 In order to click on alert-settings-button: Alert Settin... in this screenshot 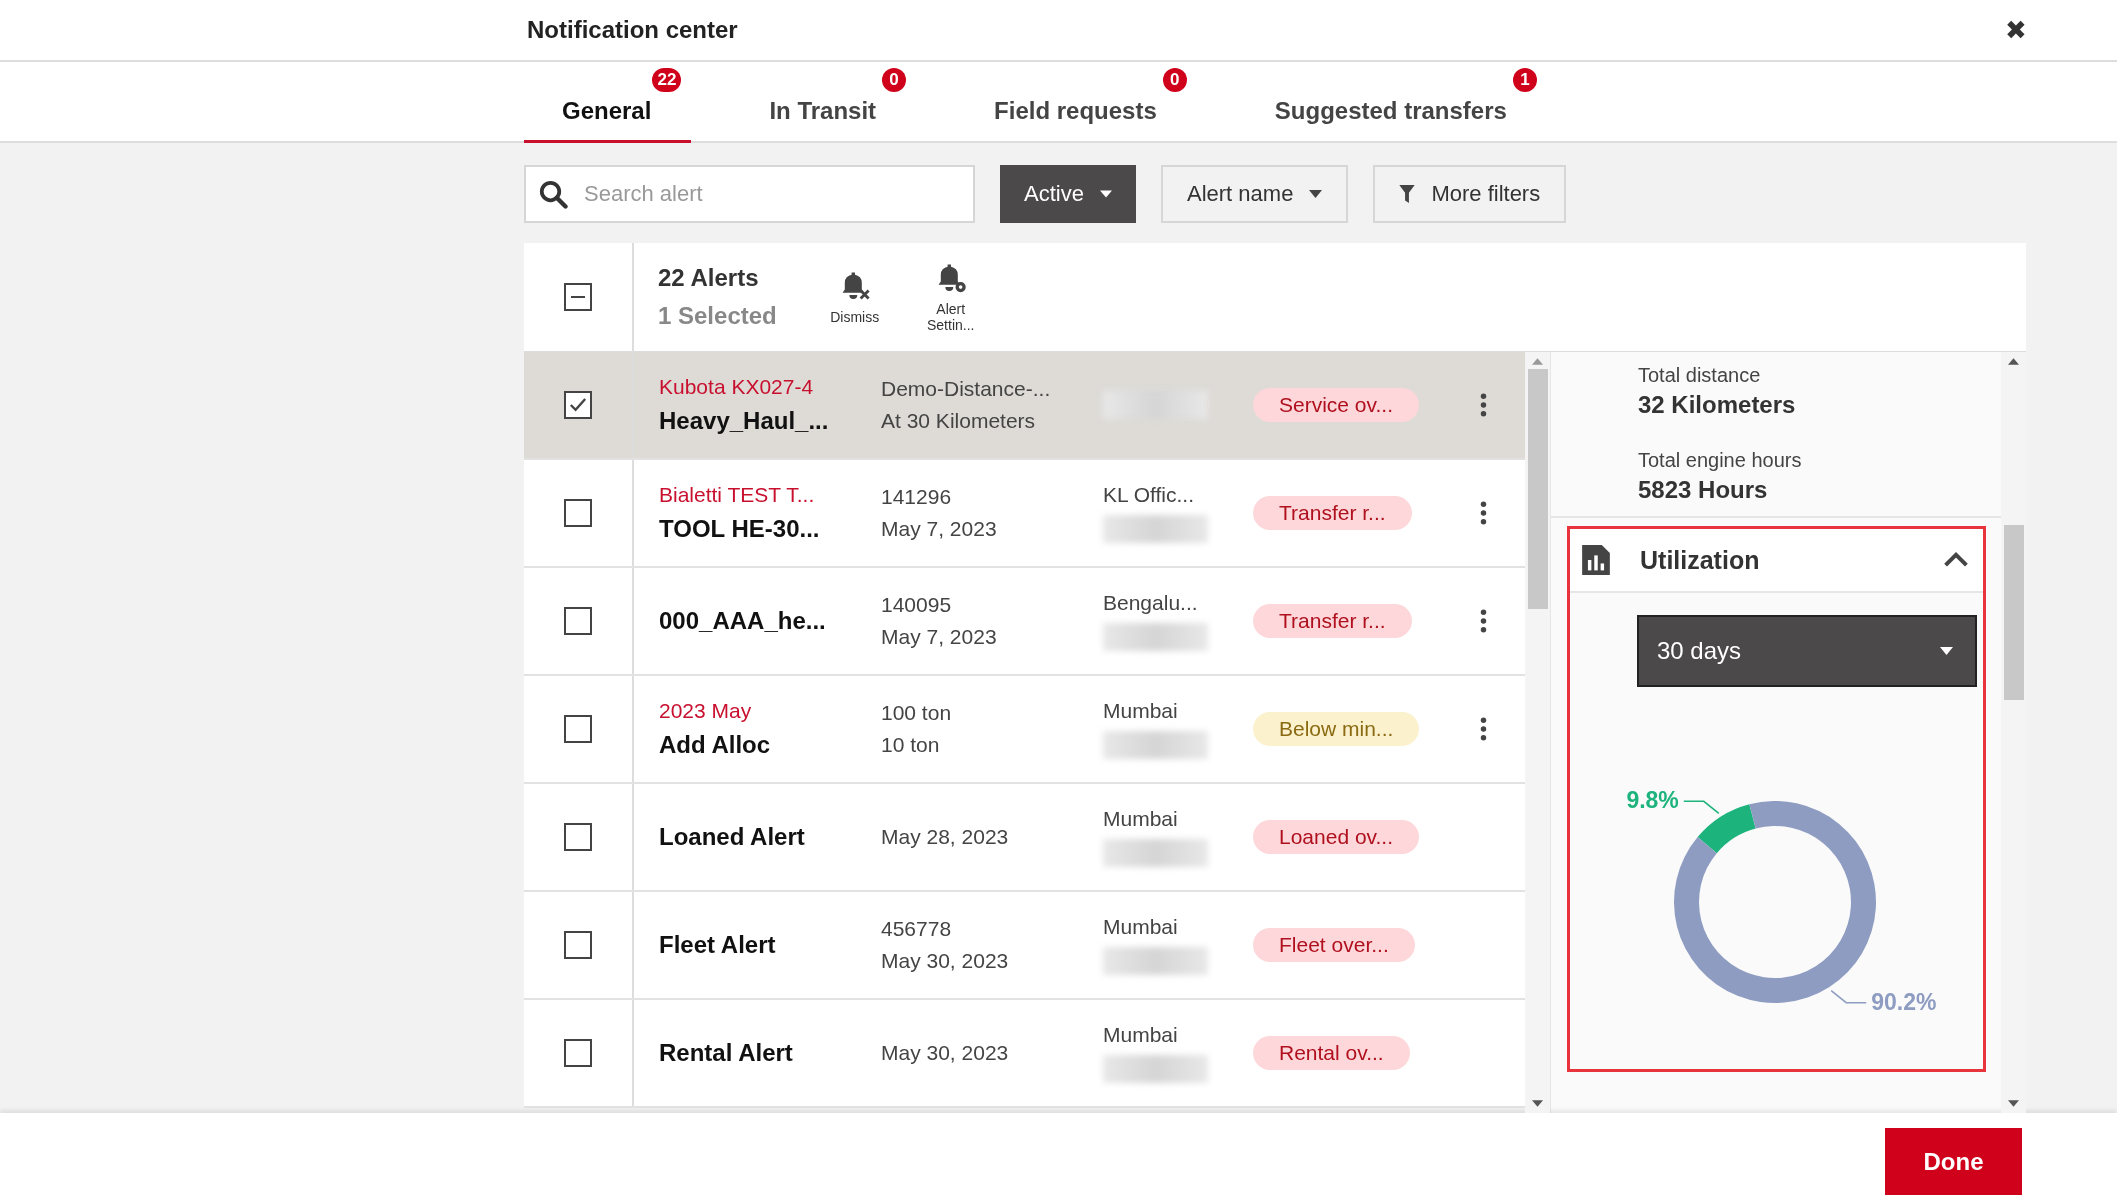, I will do `click(950, 297)`.